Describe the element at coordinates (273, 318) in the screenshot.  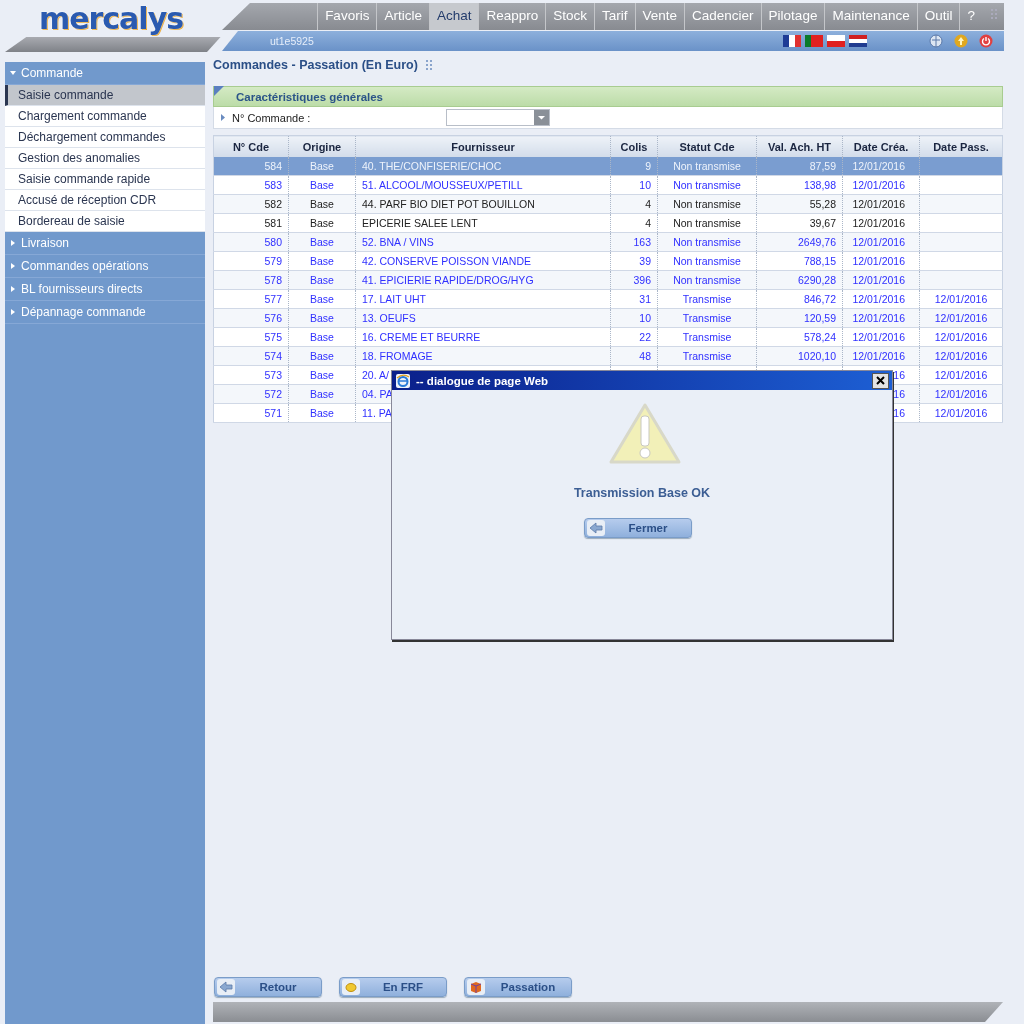
I see `table-cell: 576` at that location.